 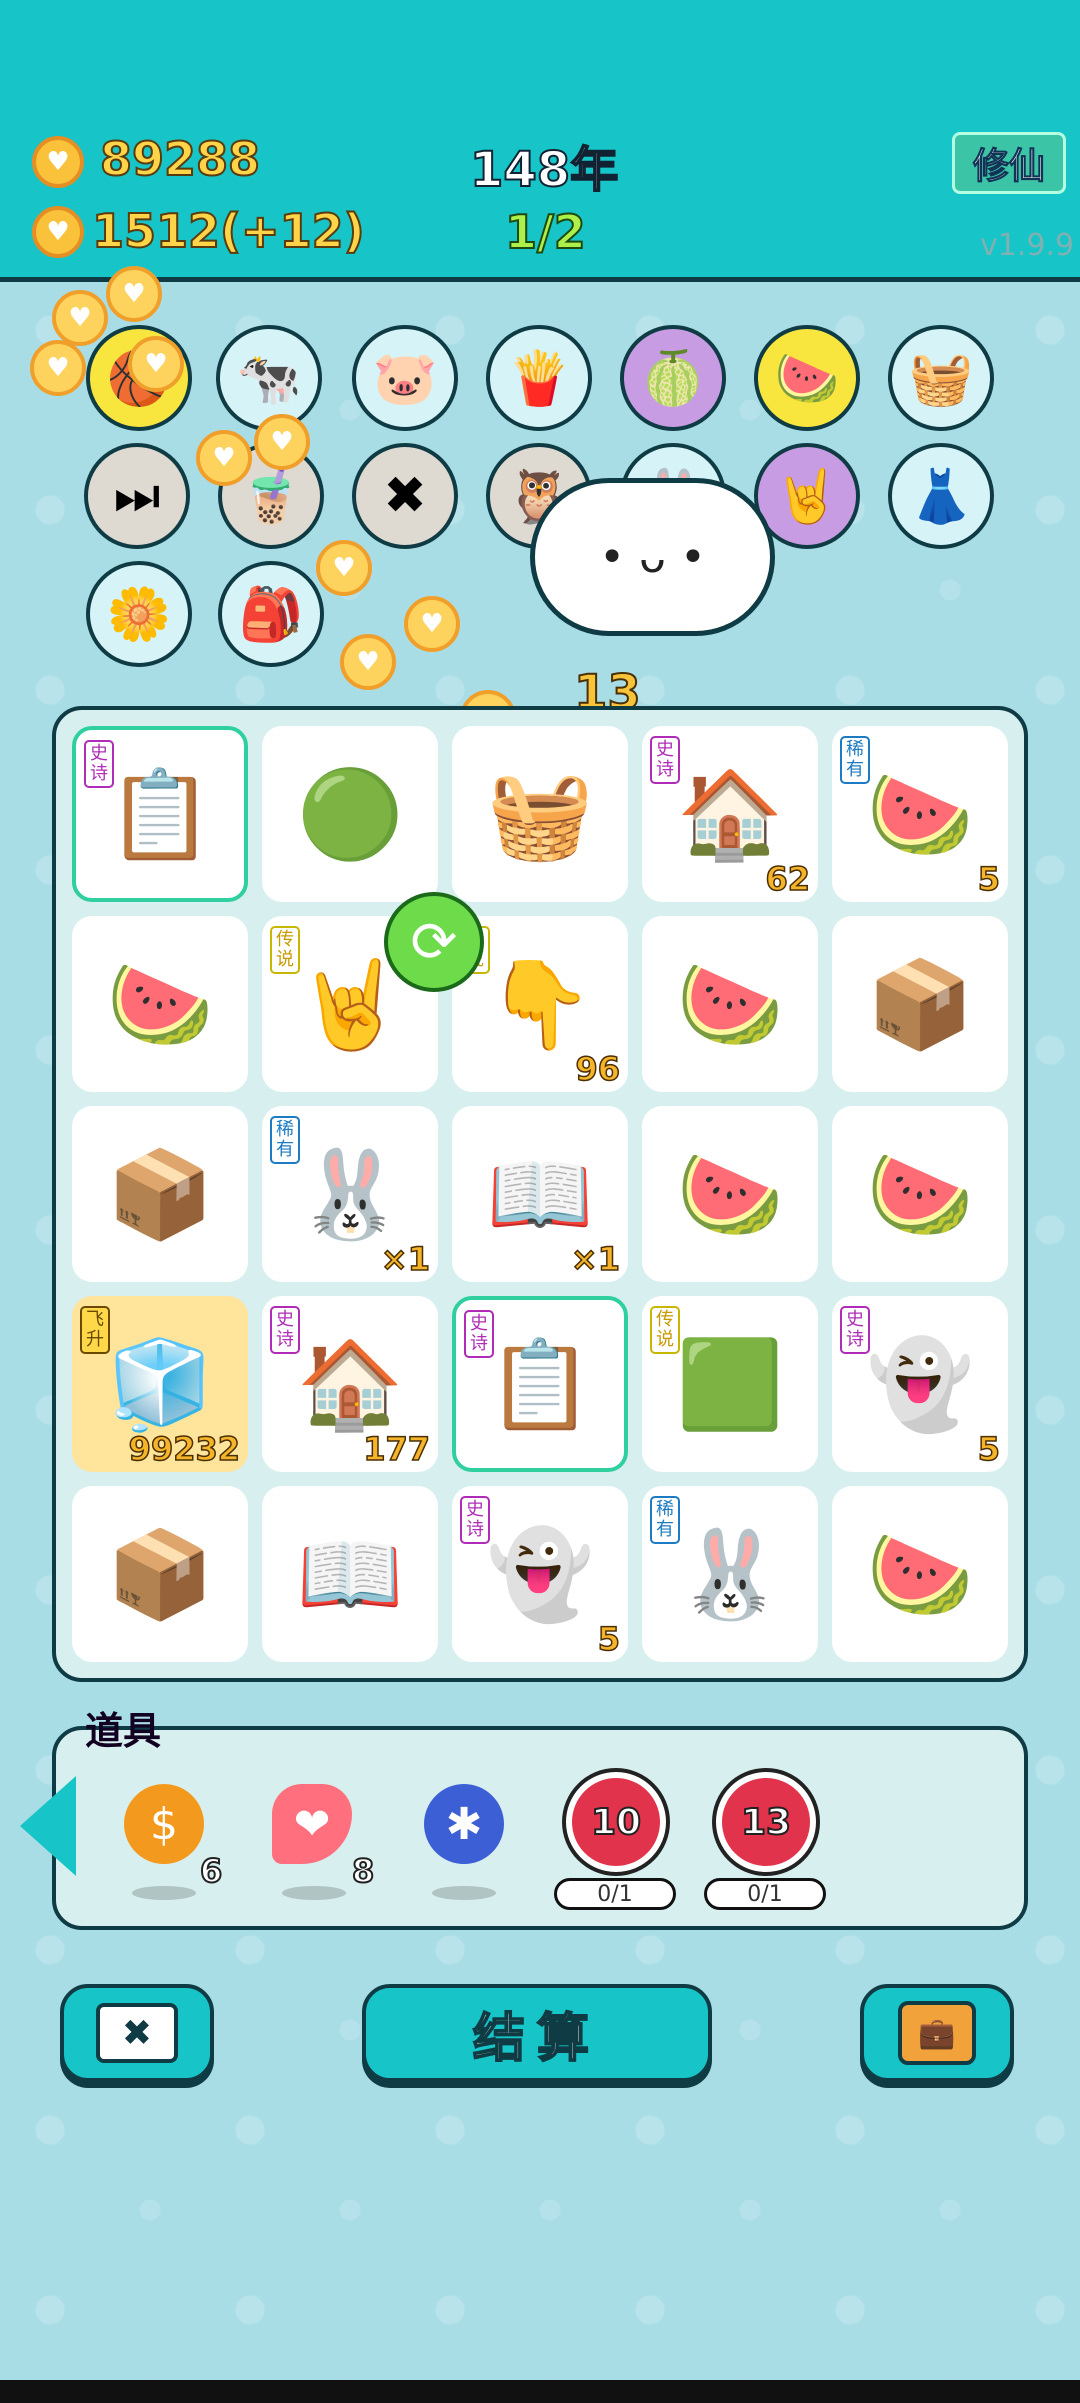 What do you see at coordinates (156, 231) in the screenshot?
I see `gem-amount: 1512` at bounding box center [156, 231].